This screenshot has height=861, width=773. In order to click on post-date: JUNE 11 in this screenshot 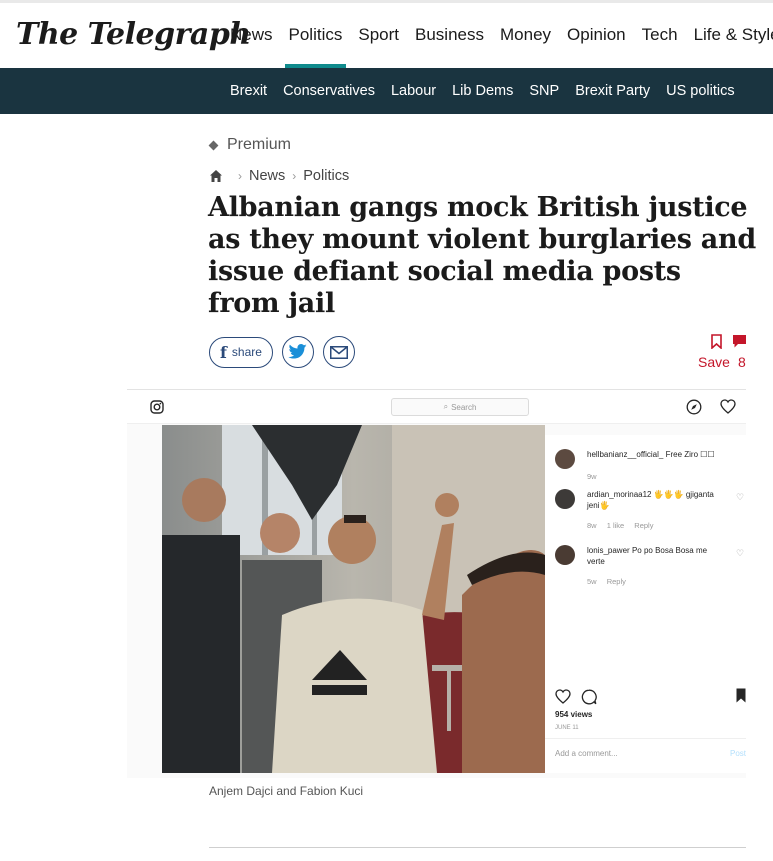, I will do `click(567, 728)`.